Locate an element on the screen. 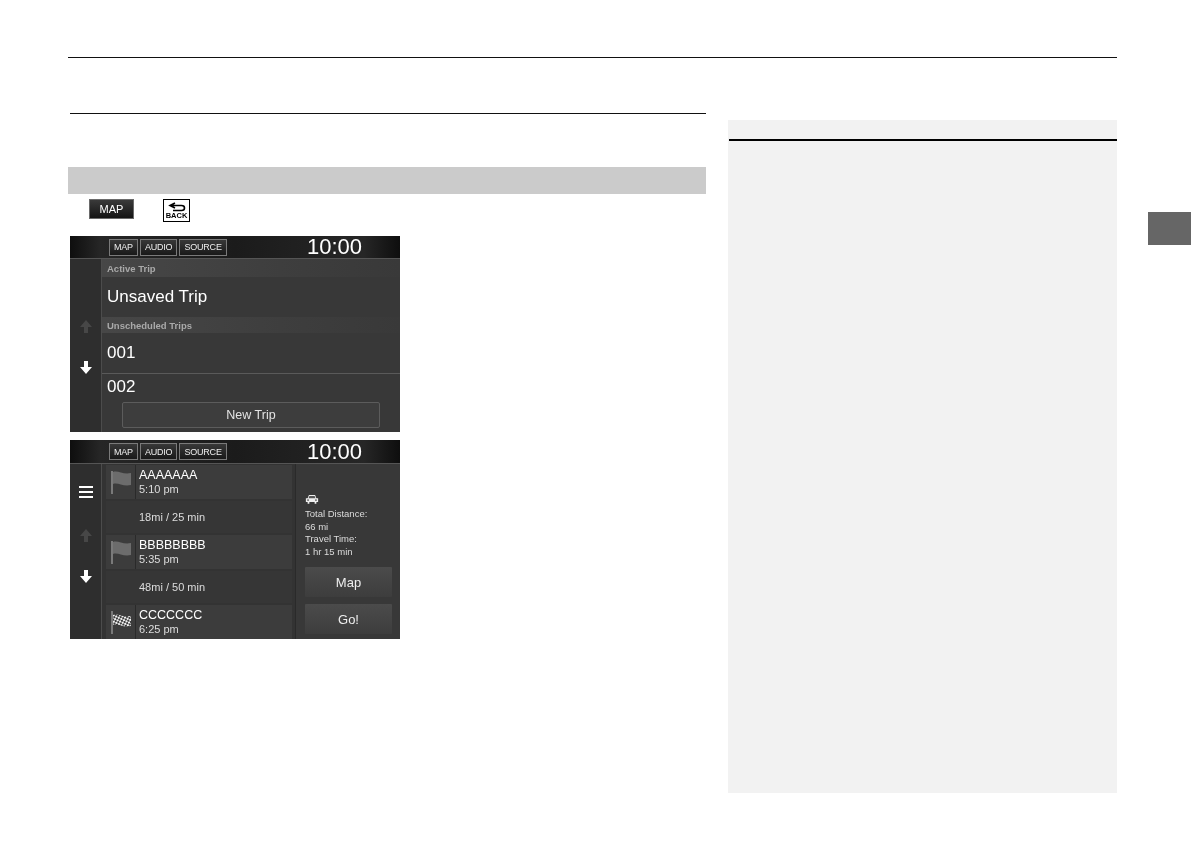 The image size is (1191, 841). list-item: Unsaved Trip is located at coordinates (251, 297).